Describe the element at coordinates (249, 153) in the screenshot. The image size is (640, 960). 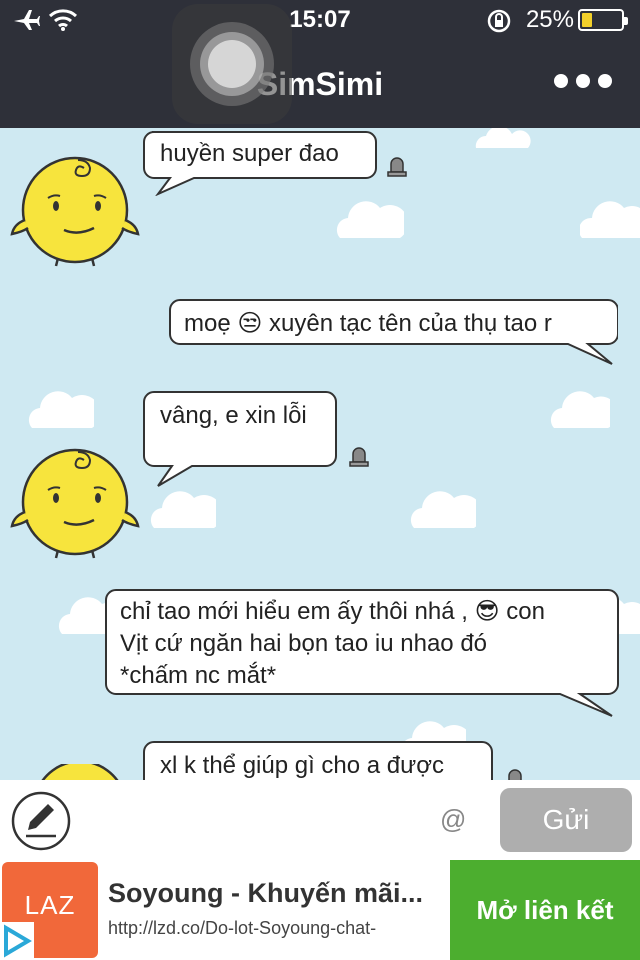
I see `message-text: huyền super đao` at that location.